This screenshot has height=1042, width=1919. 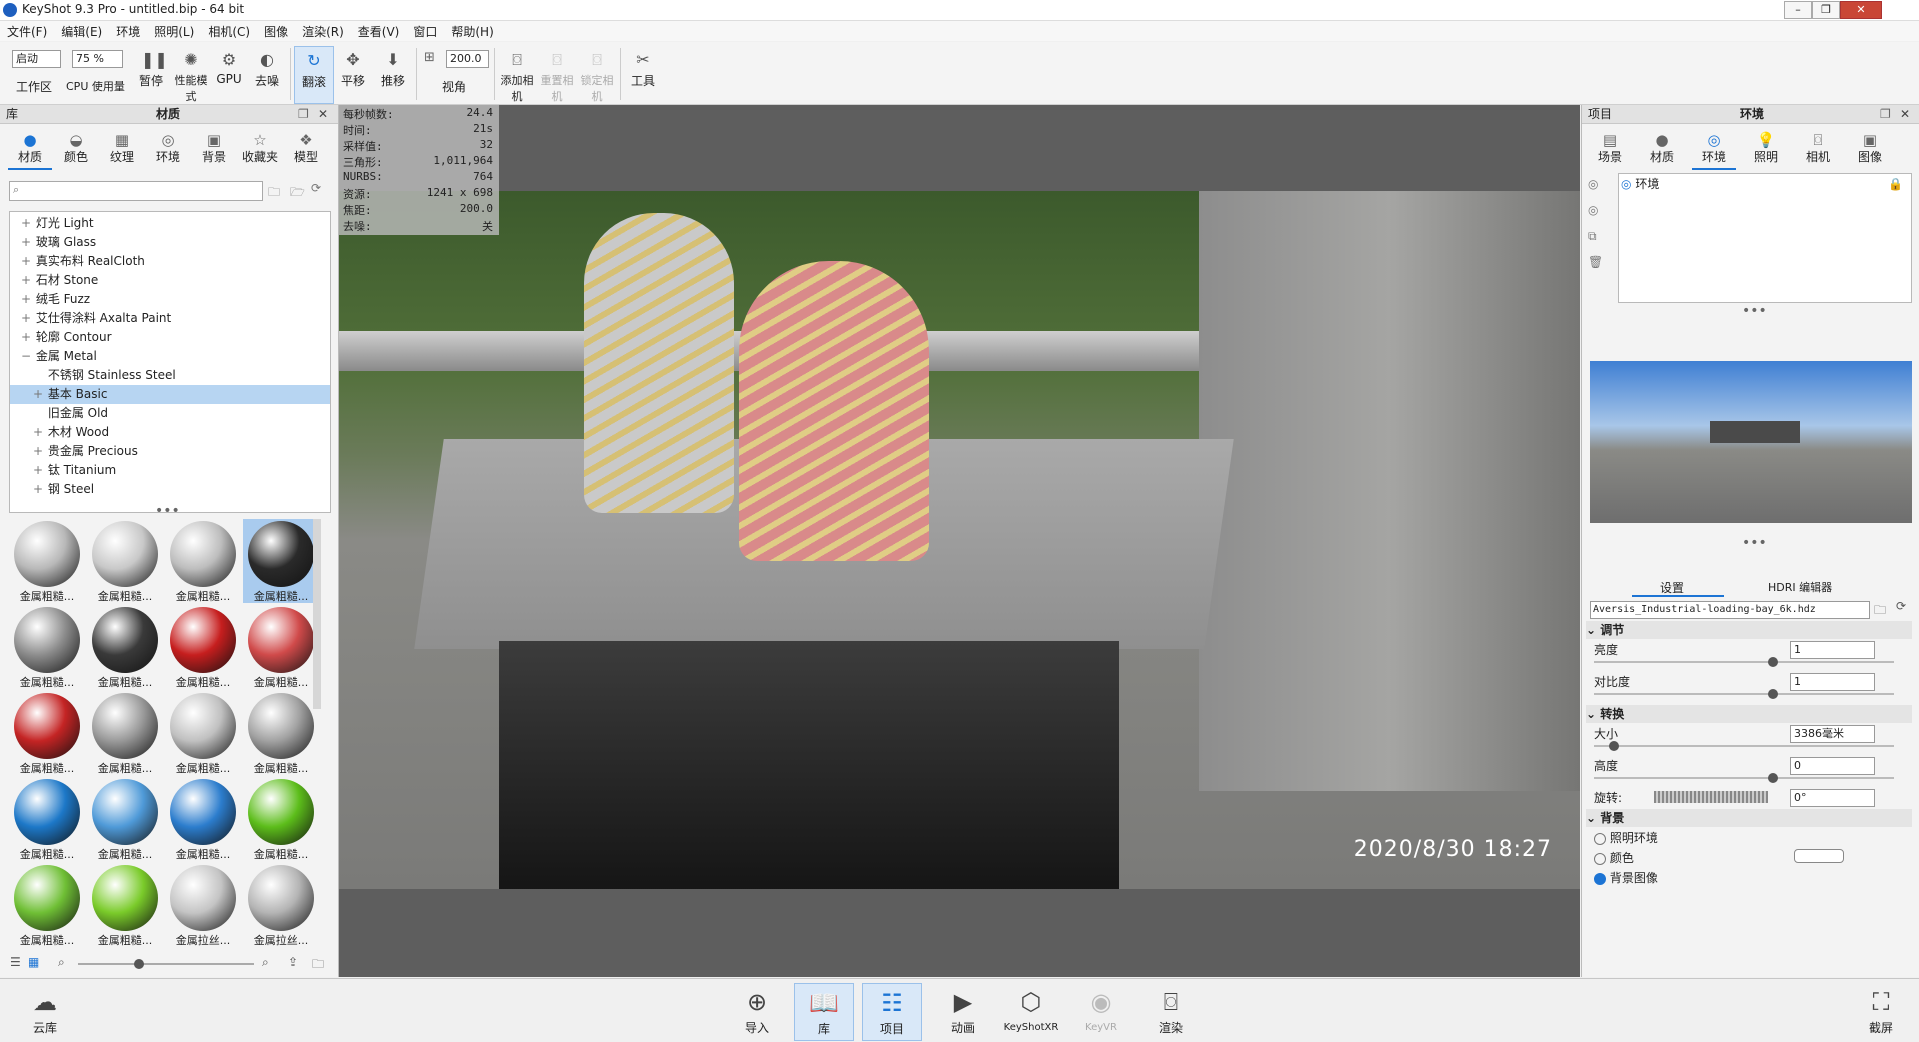 What do you see at coordinates (170, 394) in the screenshot?
I see `tree-node: + 基本 Basic` at bounding box center [170, 394].